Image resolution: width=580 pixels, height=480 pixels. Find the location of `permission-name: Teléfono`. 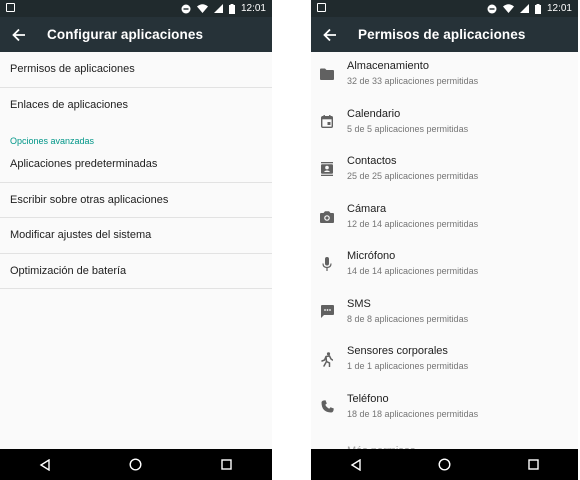

permission-name: Teléfono is located at coordinates (368, 398).